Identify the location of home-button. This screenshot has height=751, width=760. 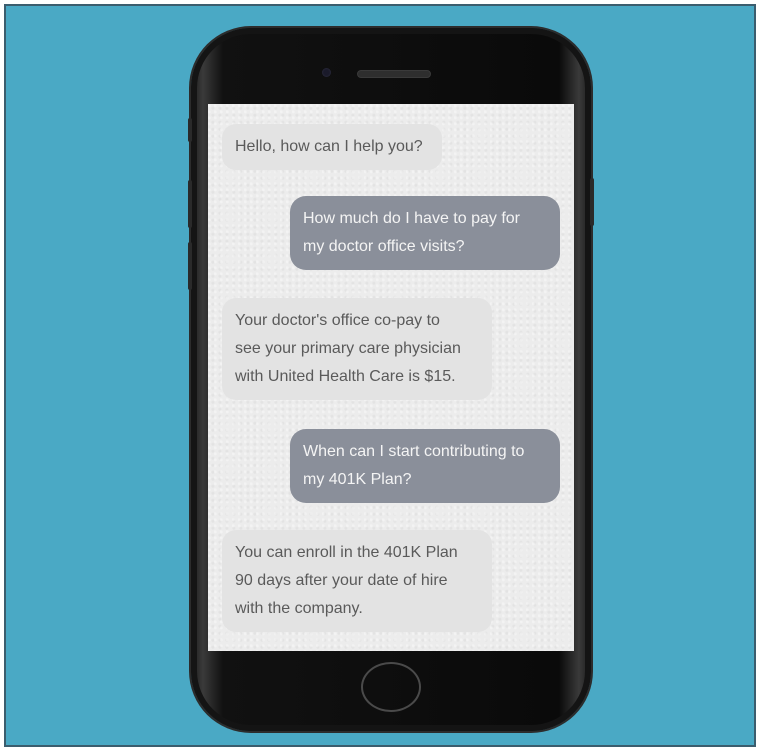
(391, 687).